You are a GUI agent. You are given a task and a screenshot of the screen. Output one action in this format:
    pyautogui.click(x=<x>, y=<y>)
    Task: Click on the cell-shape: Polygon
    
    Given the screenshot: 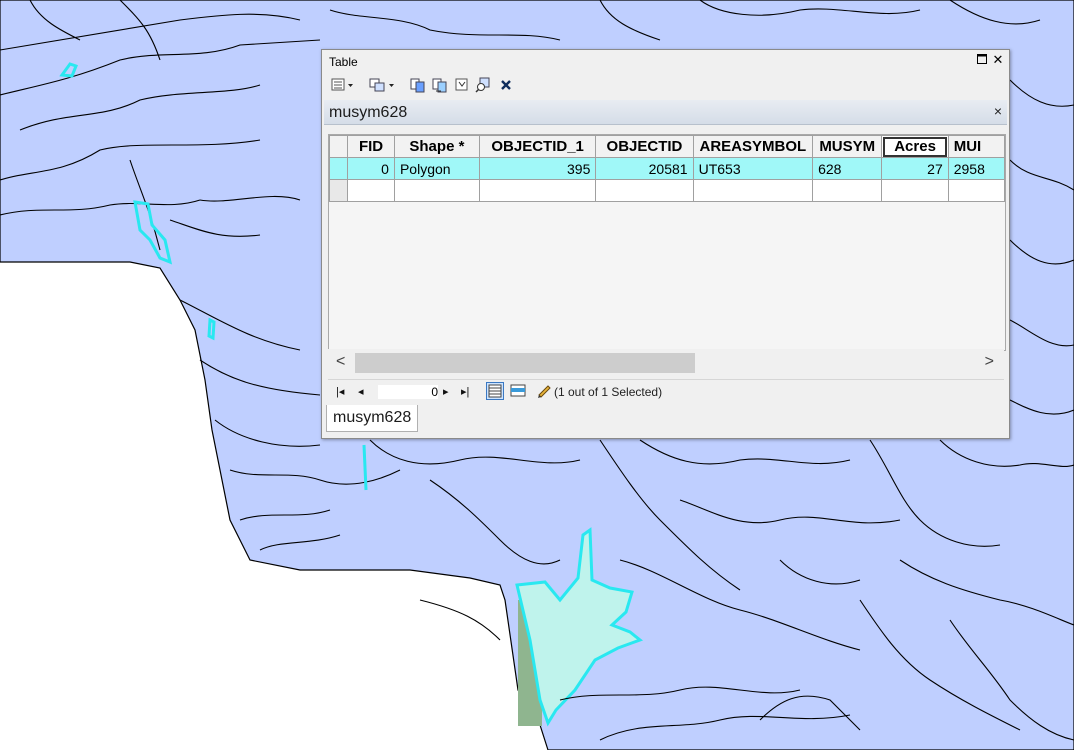 What is the action you would take?
    pyautogui.click(x=436, y=168)
    